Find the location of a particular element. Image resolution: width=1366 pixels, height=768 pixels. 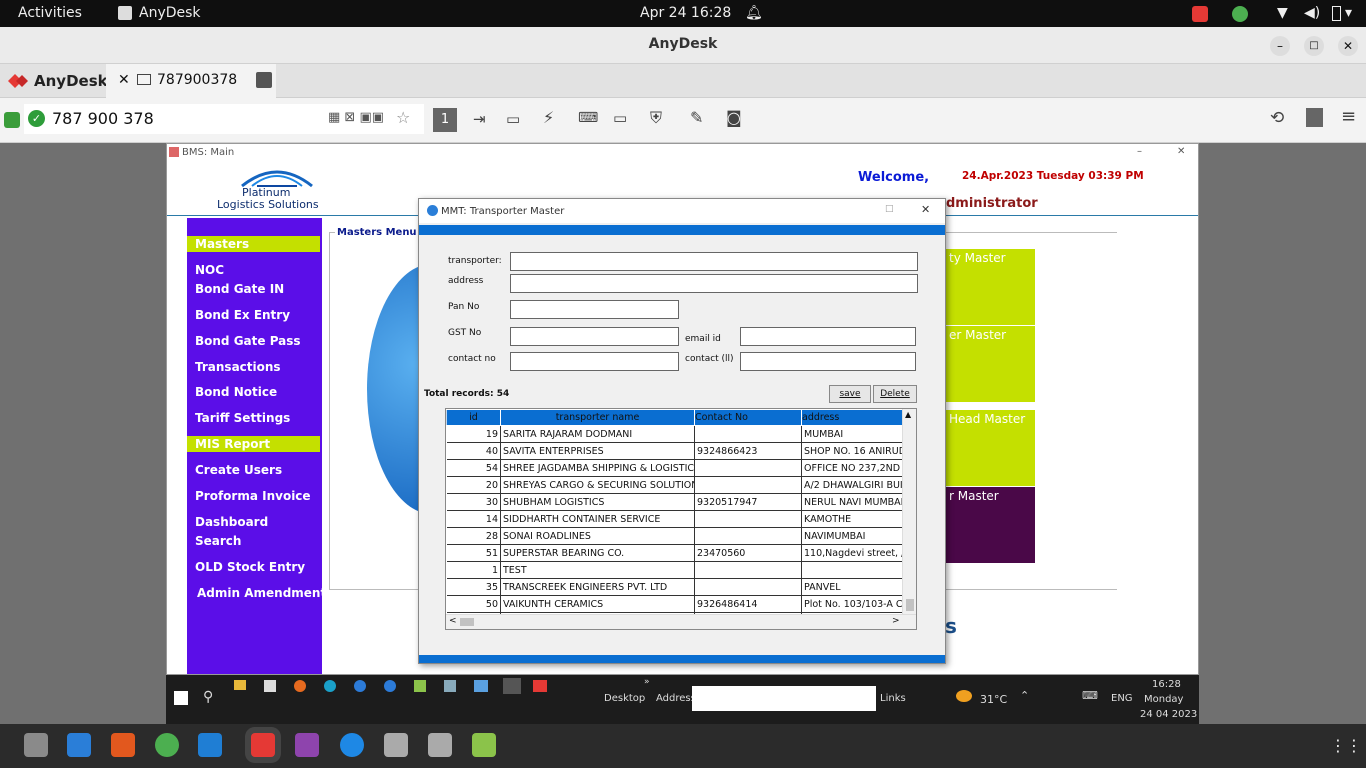

sidebar-item-transactions: Transactions is located at coordinates (238, 367).